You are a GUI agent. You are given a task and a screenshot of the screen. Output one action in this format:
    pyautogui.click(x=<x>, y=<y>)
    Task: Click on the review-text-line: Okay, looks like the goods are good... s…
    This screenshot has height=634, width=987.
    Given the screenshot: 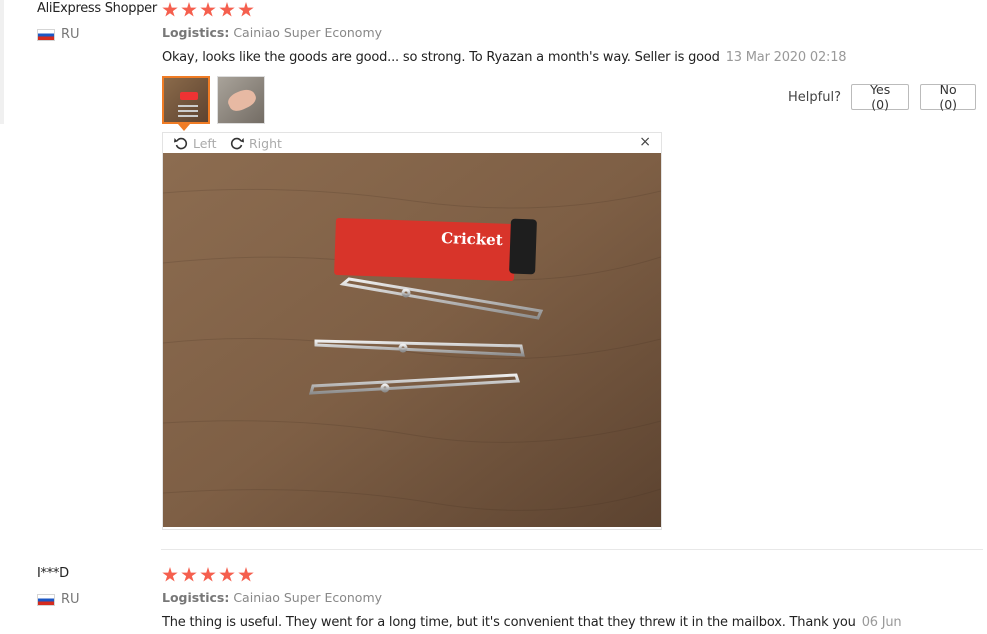 What is the action you would take?
    pyautogui.click(x=504, y=57)
    